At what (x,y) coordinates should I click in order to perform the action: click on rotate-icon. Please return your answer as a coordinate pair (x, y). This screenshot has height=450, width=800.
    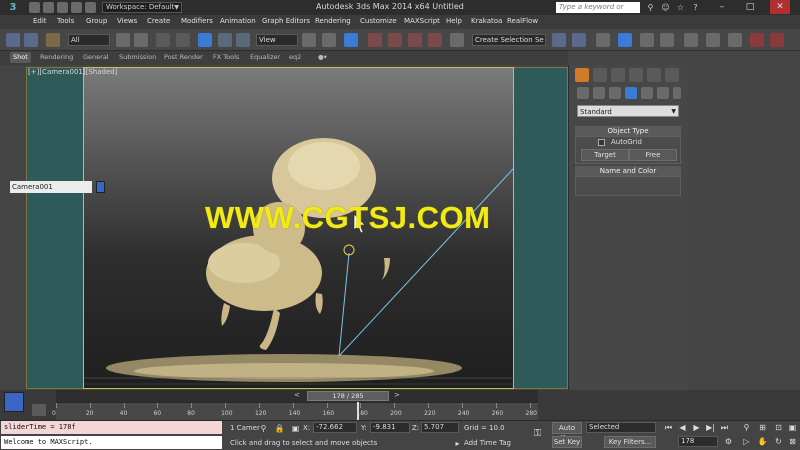
    Looking at the image, I should click on (225, 40).